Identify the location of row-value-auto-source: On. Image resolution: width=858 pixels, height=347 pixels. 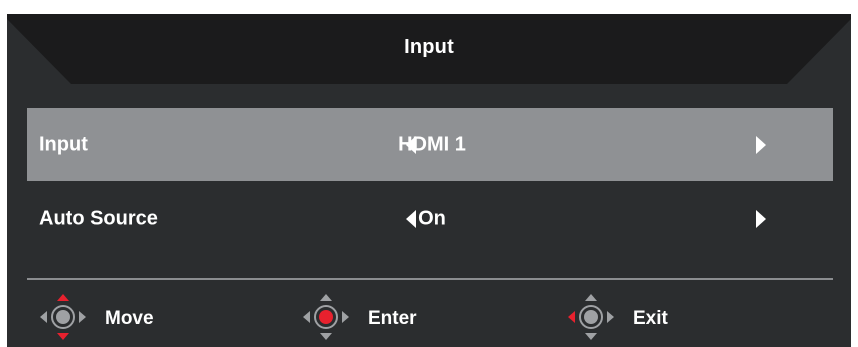
(432, 218).